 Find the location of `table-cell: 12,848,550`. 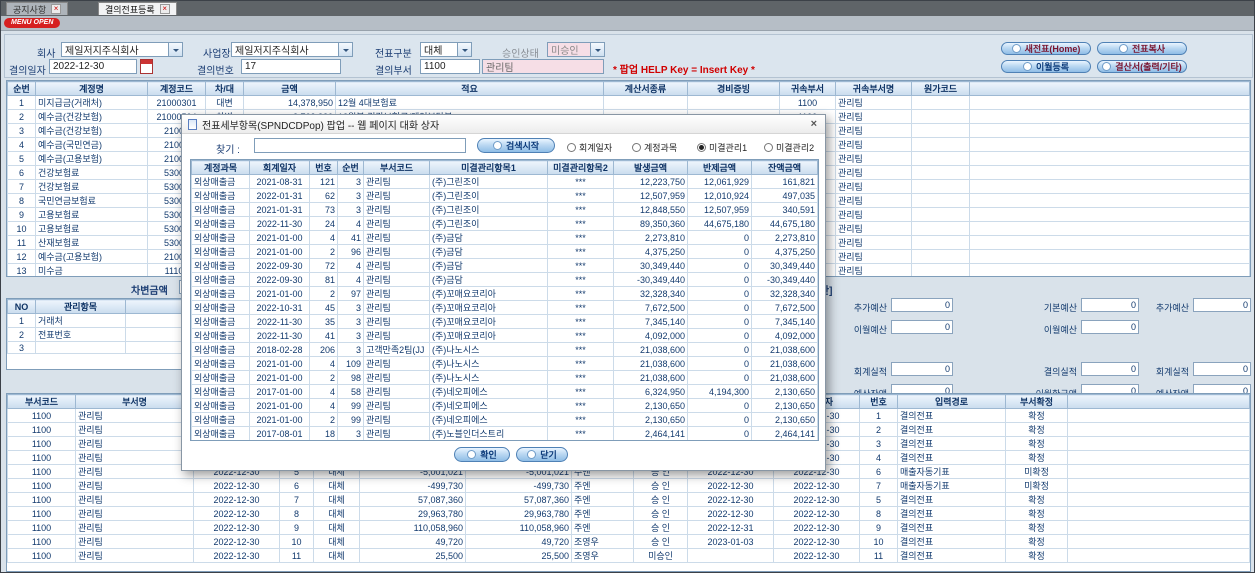

table-cell: 12,848,550 is located at coordinates (650, 209).